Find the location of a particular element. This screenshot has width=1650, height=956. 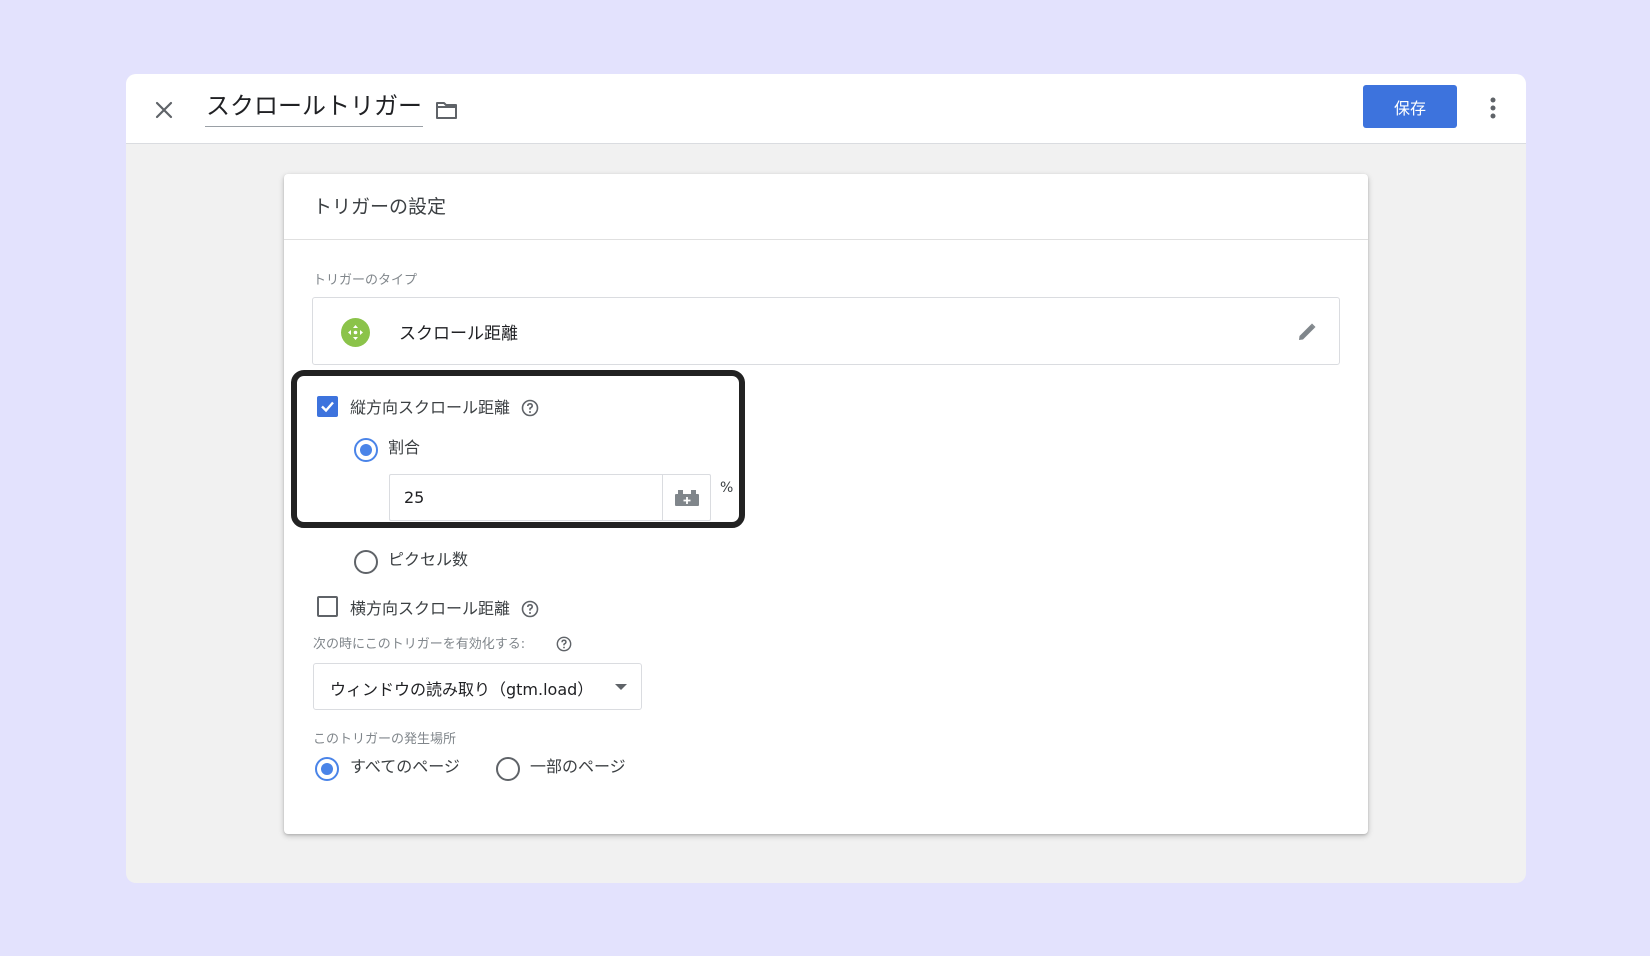

edit-trigger-type-button is located at coordinates (1307, 332).